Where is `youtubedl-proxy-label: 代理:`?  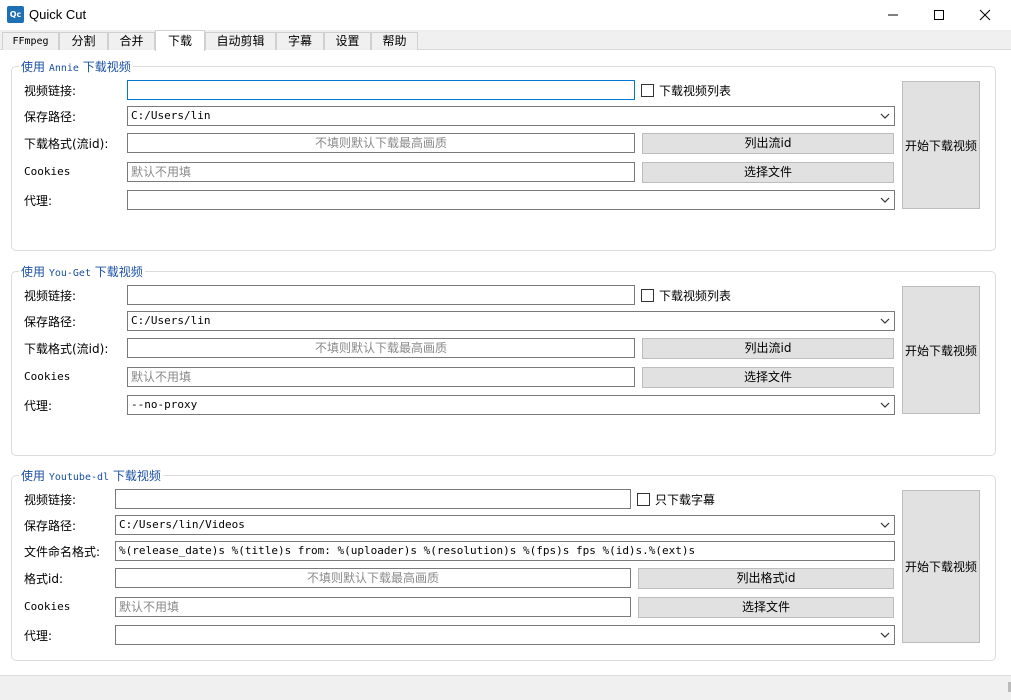
youtubedl-proxy-label: 代理: is located at coordinates (38, 636).